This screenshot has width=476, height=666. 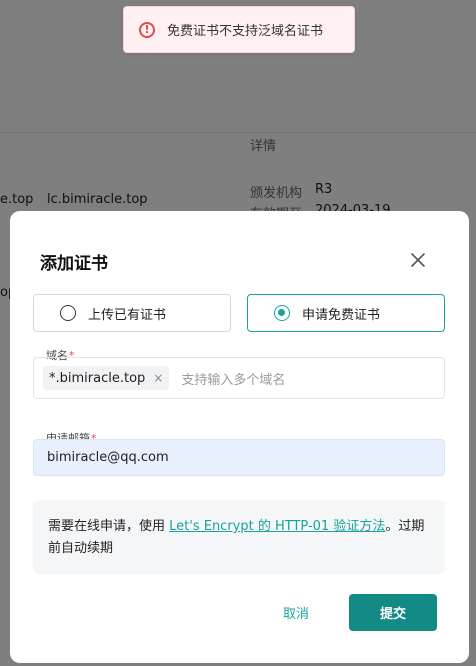 I want to click on submit-button: 提交, so click(x=393, y=612).